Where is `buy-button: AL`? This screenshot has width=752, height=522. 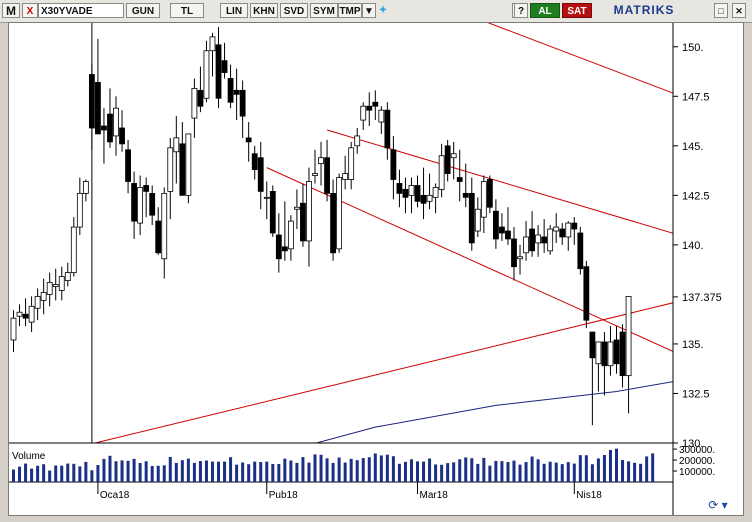 buy-button: AL is located at coordinates (545, 10).